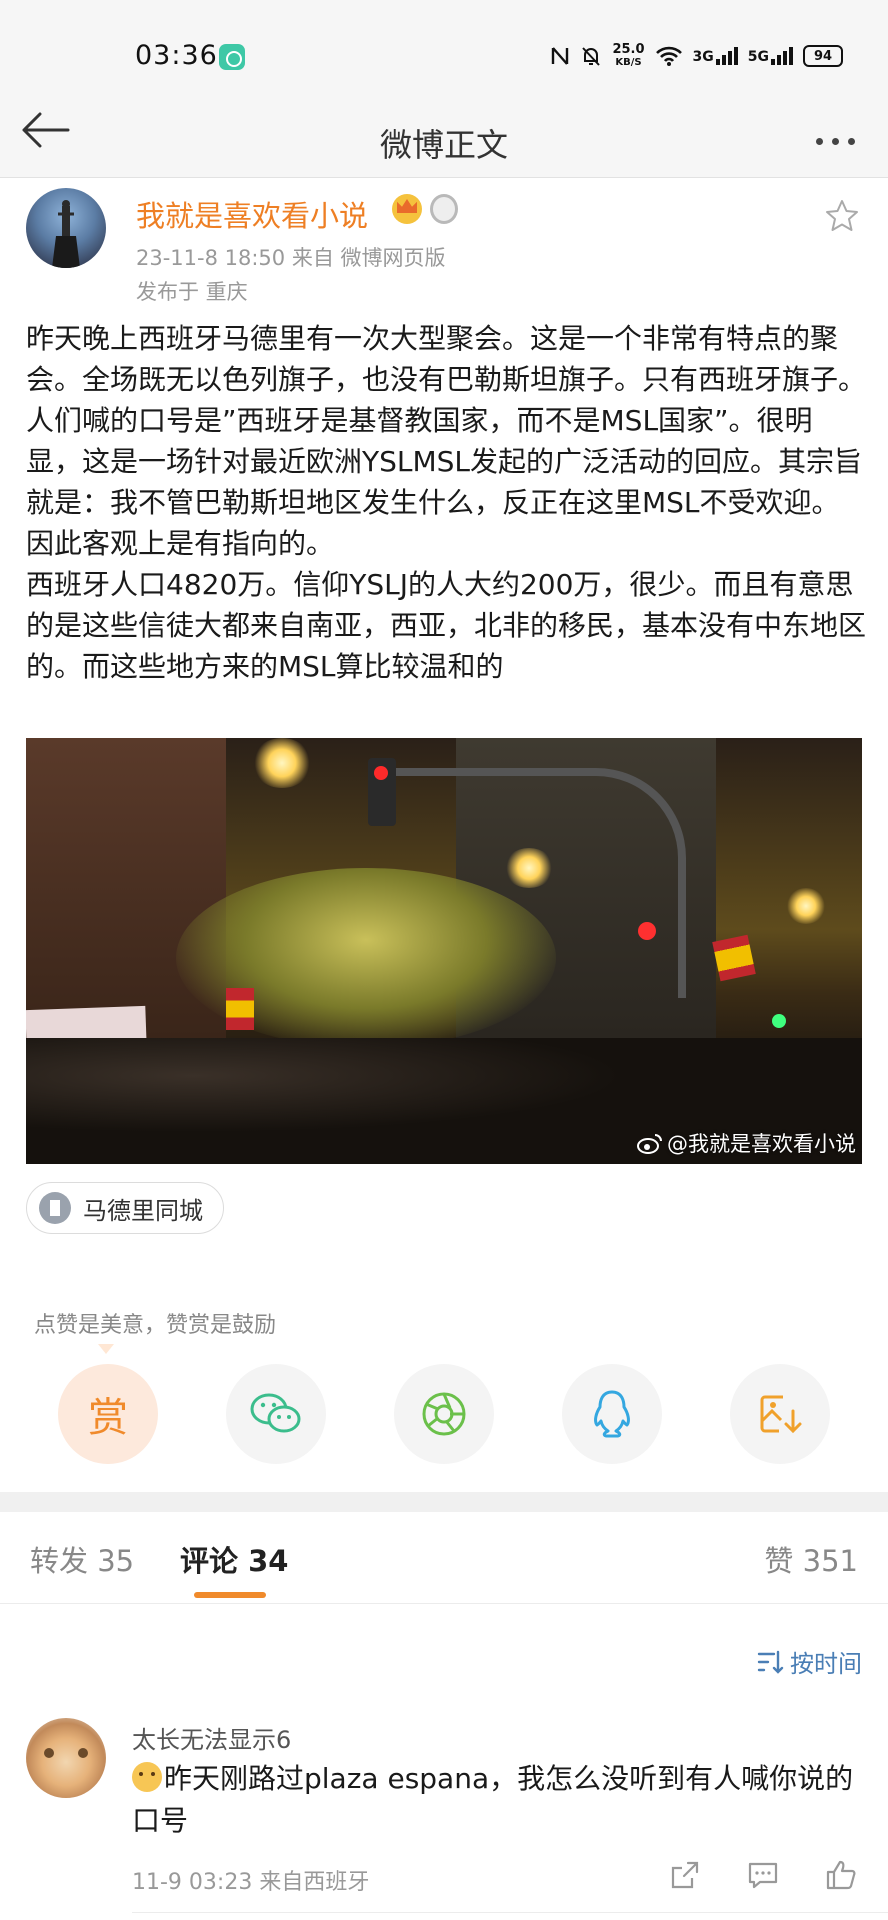 The height and width of the screenshot is (1920, 888). Describe the element at coordinates (628, 55) in the screenshot. I see `network-speed: 25.0 KB/S` at that location.